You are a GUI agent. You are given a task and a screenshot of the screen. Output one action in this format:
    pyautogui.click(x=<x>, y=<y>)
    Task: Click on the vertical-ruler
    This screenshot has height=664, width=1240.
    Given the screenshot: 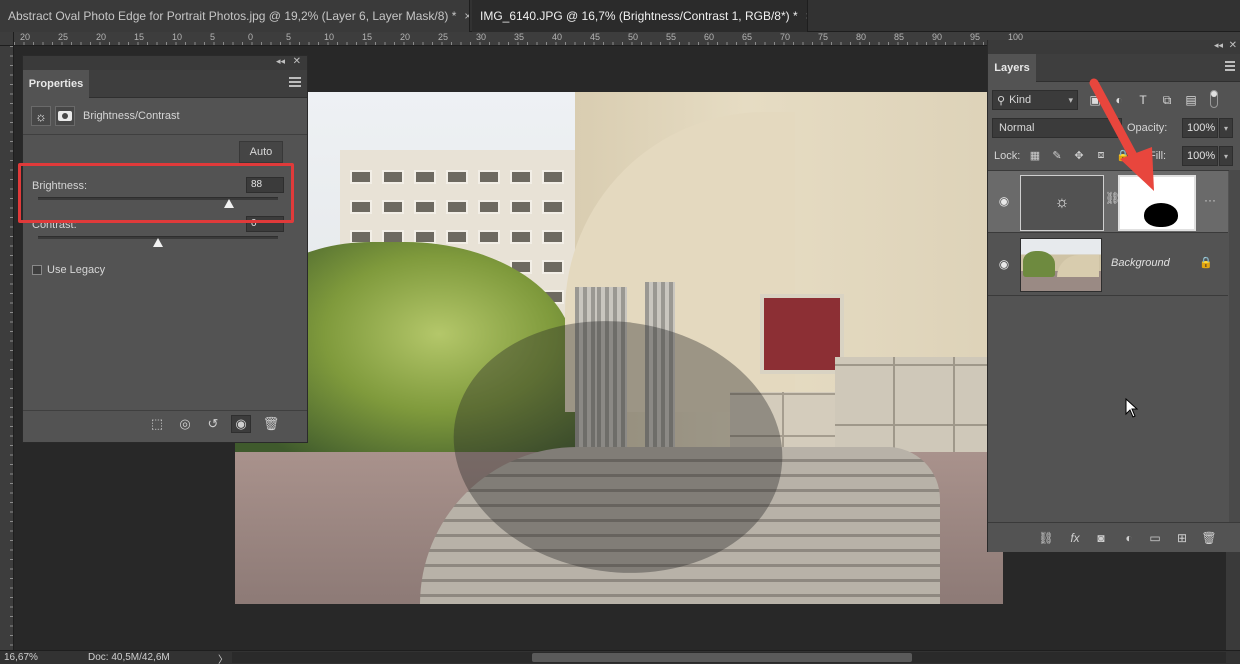 What is the action you would take?
    pyautogui.click(x=7, y=348)
    